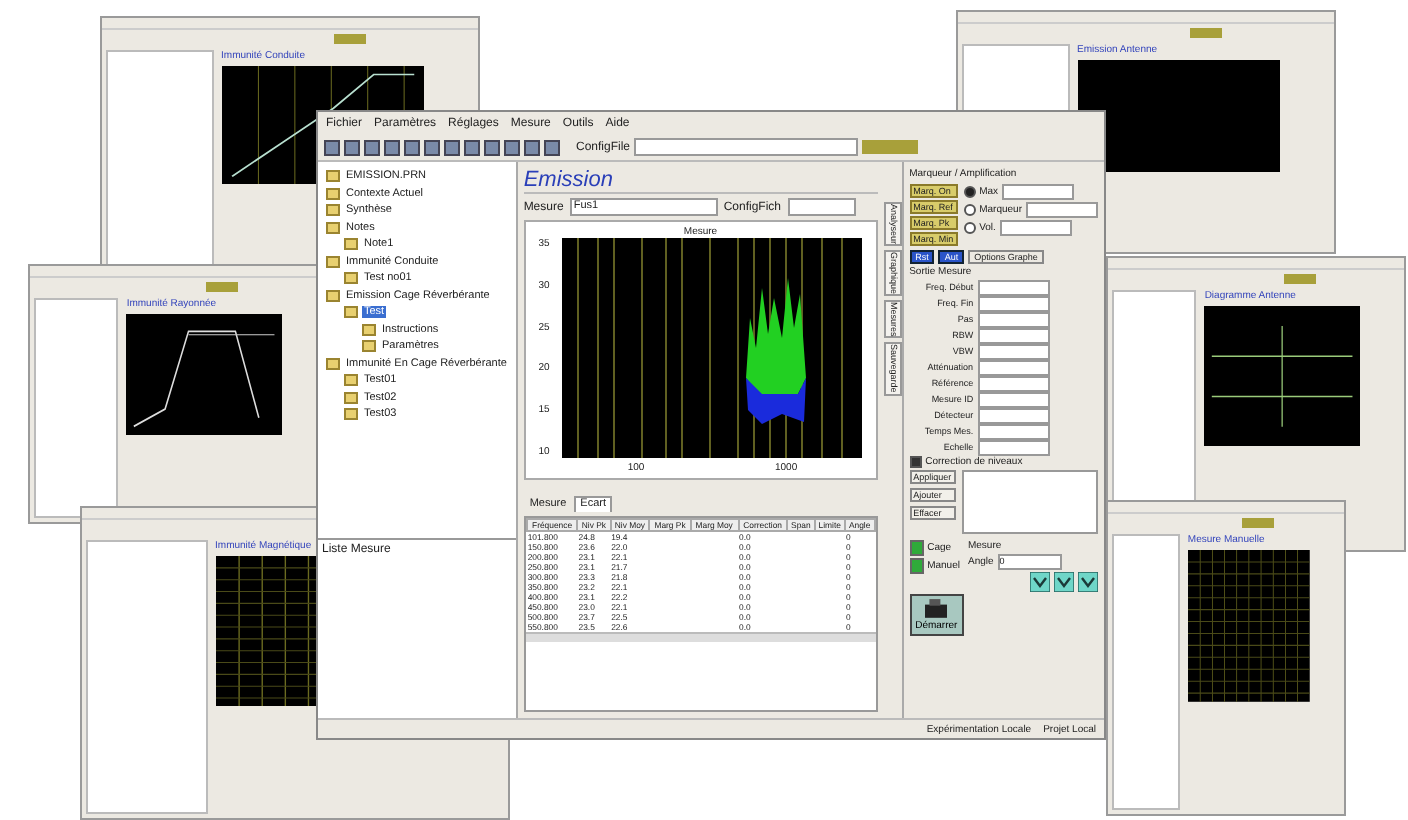  What do you see at coordinates (700, 181) in the screenshot?
I see `page-title: Emission` at bounding box center [700, 181].